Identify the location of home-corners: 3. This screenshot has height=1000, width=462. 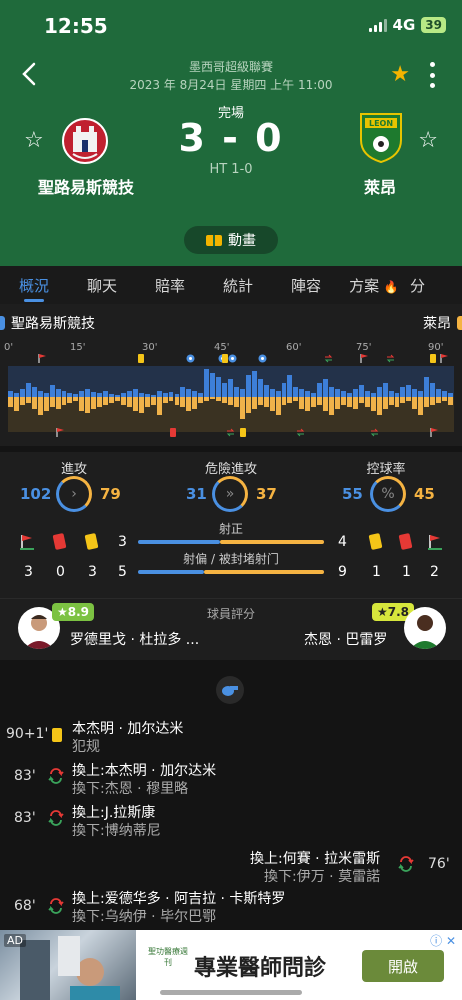
(28, 572).